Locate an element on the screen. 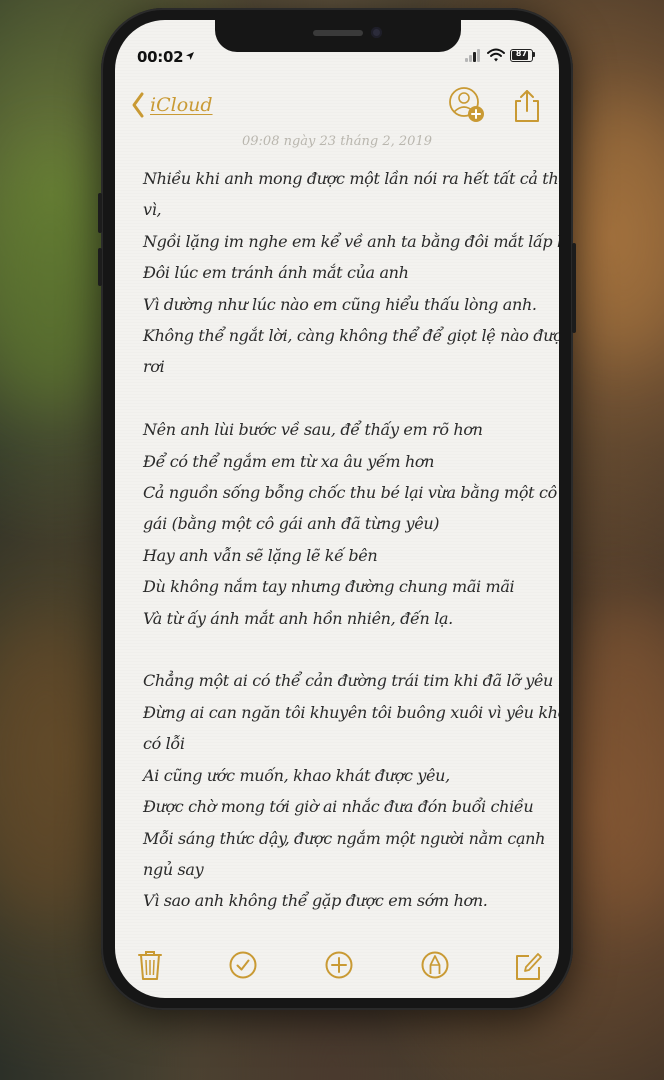 This screenshot has height=1080, width=664. checklist-icon is located at coordinates (243, 965).